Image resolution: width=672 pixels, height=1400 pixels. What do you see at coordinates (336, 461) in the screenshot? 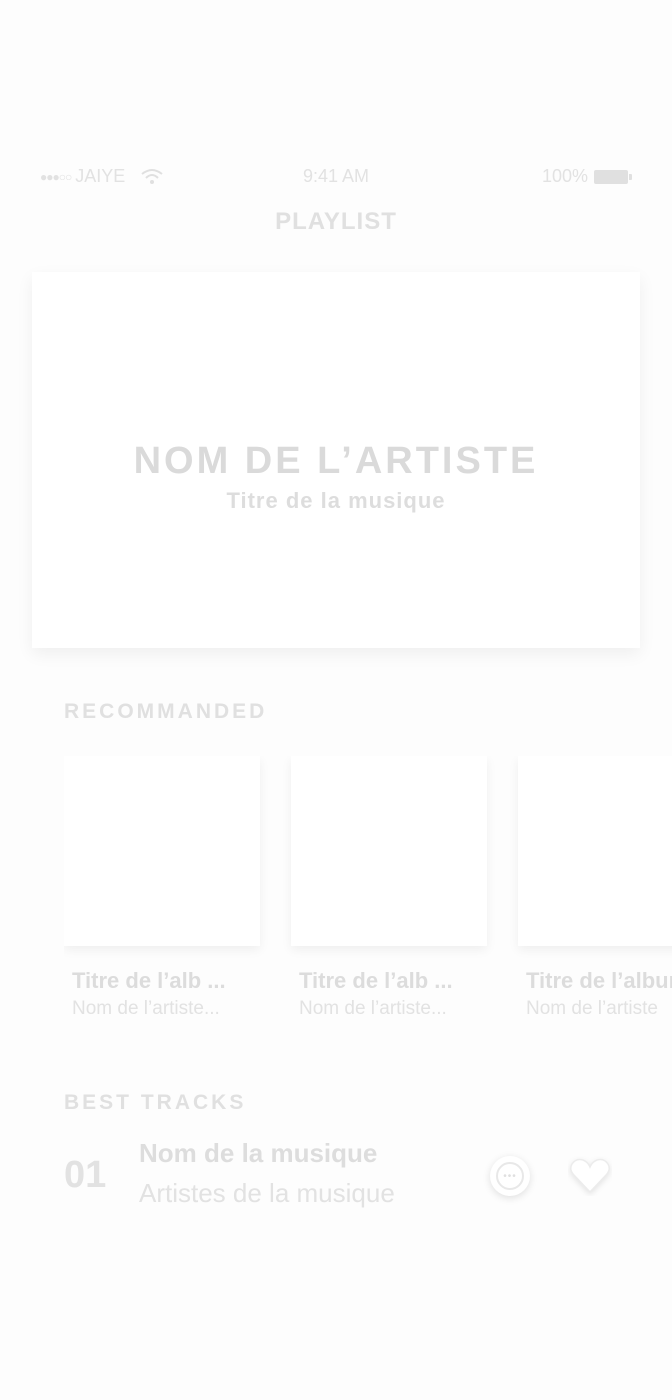
I see `hero-artist-name: NOM DE L’ARTISTE` at bounding box center [336, 461].